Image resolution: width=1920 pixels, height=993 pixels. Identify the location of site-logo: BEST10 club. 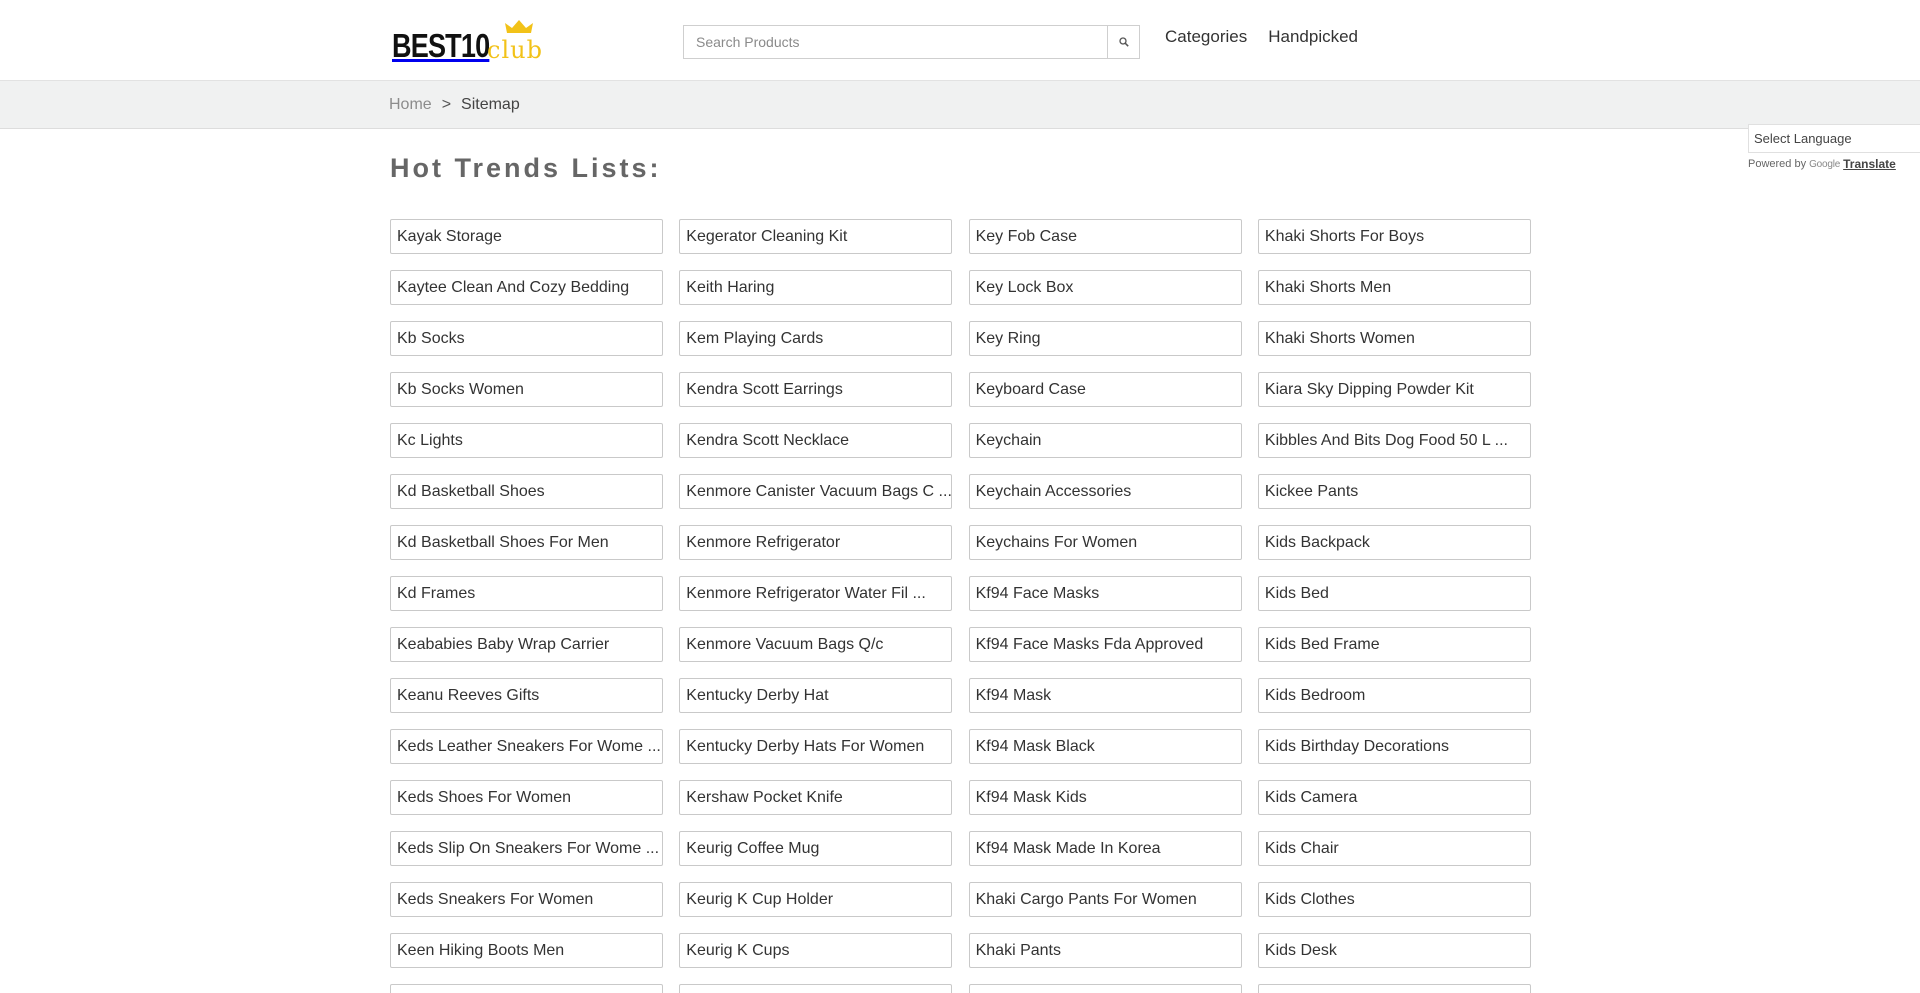
(467, 41).